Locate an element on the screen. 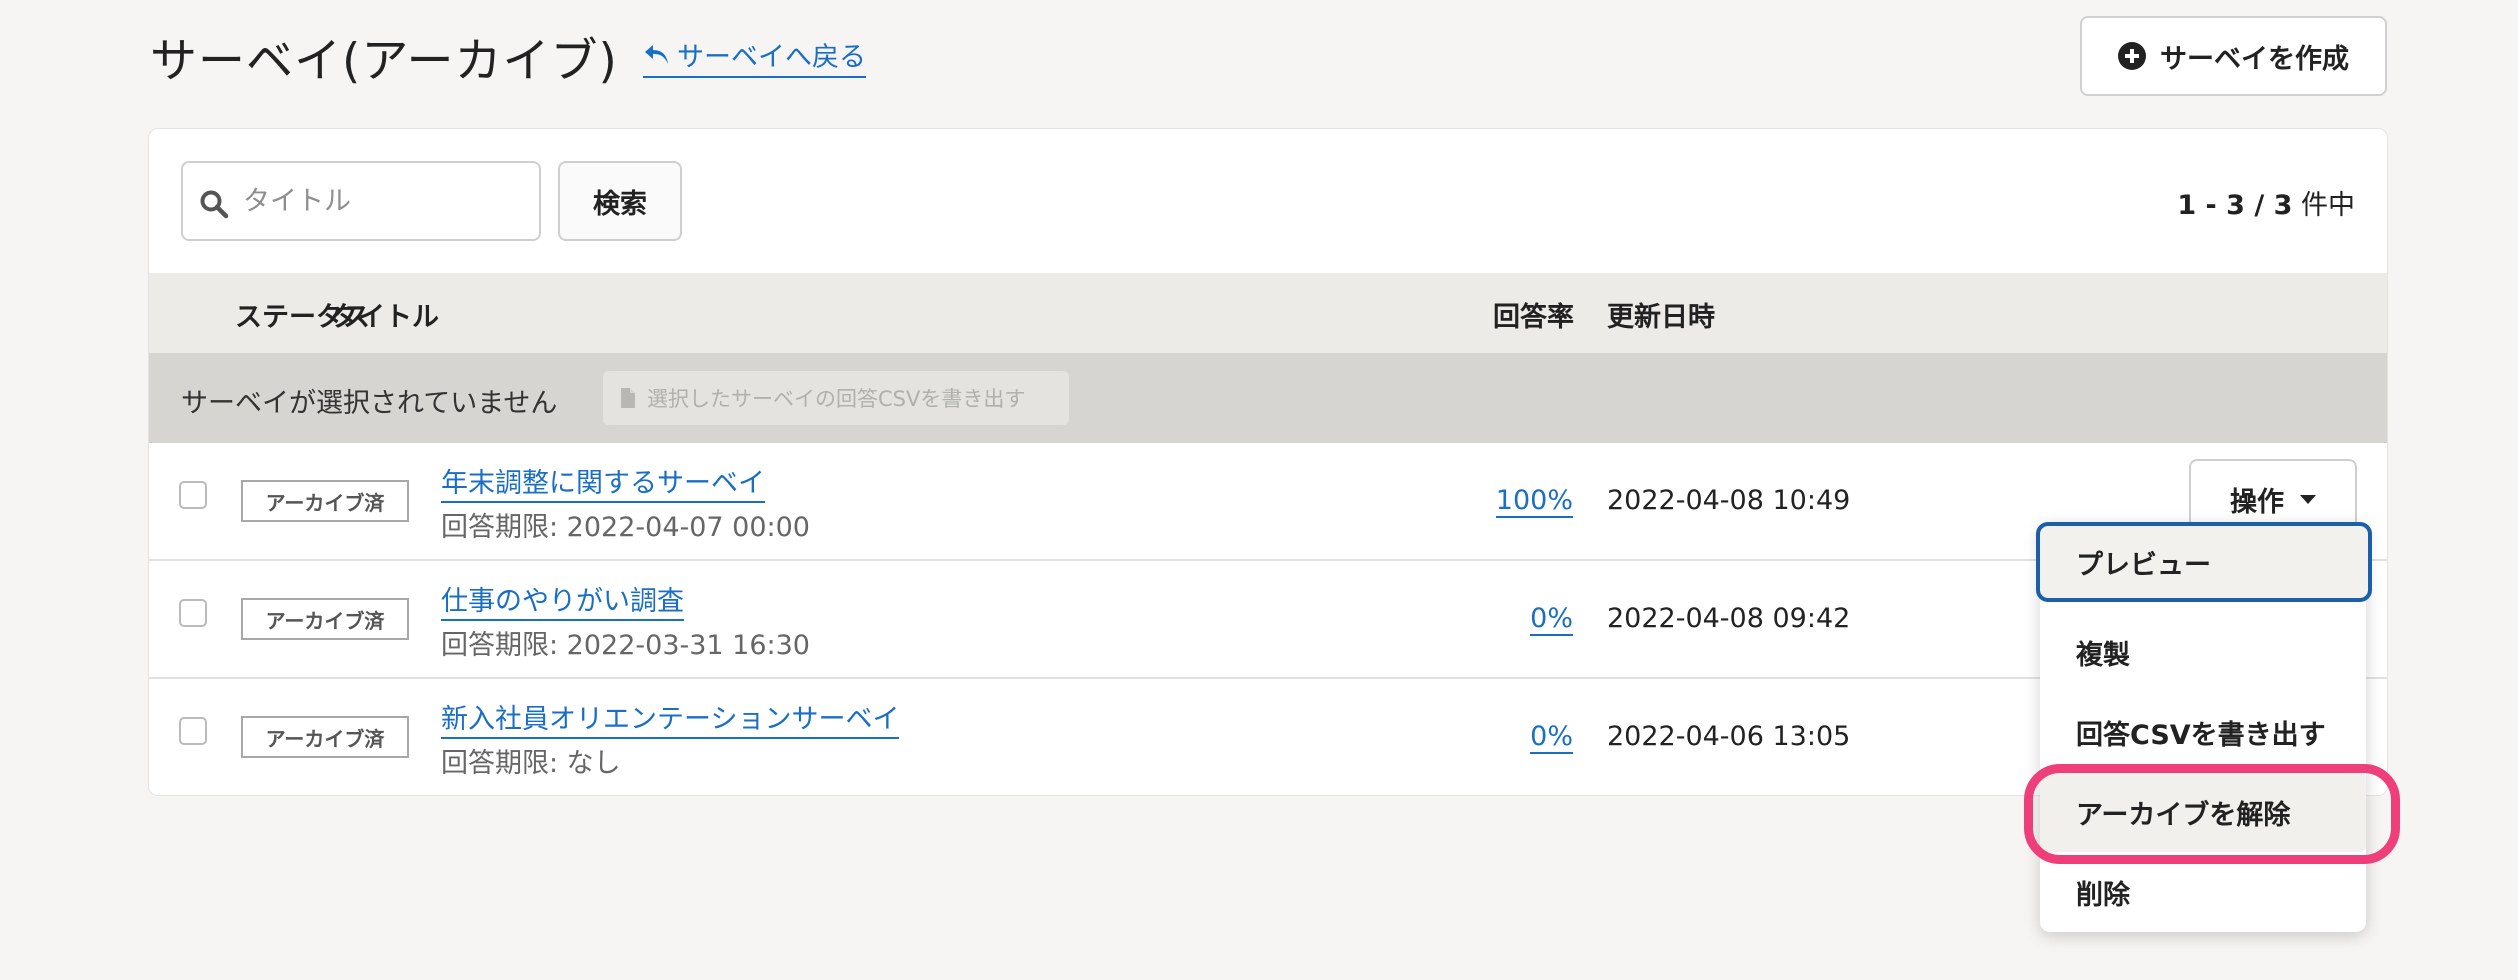 This screenshot has height=980, width=2518. column-header-title: タイトル is located at coordinates (385, 314).